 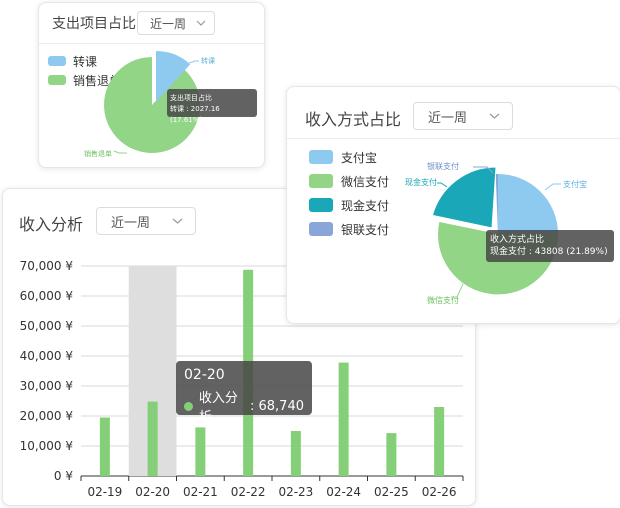 I want to click on y-tick-label: 60,000 ¥, so click(x=47, y=296).